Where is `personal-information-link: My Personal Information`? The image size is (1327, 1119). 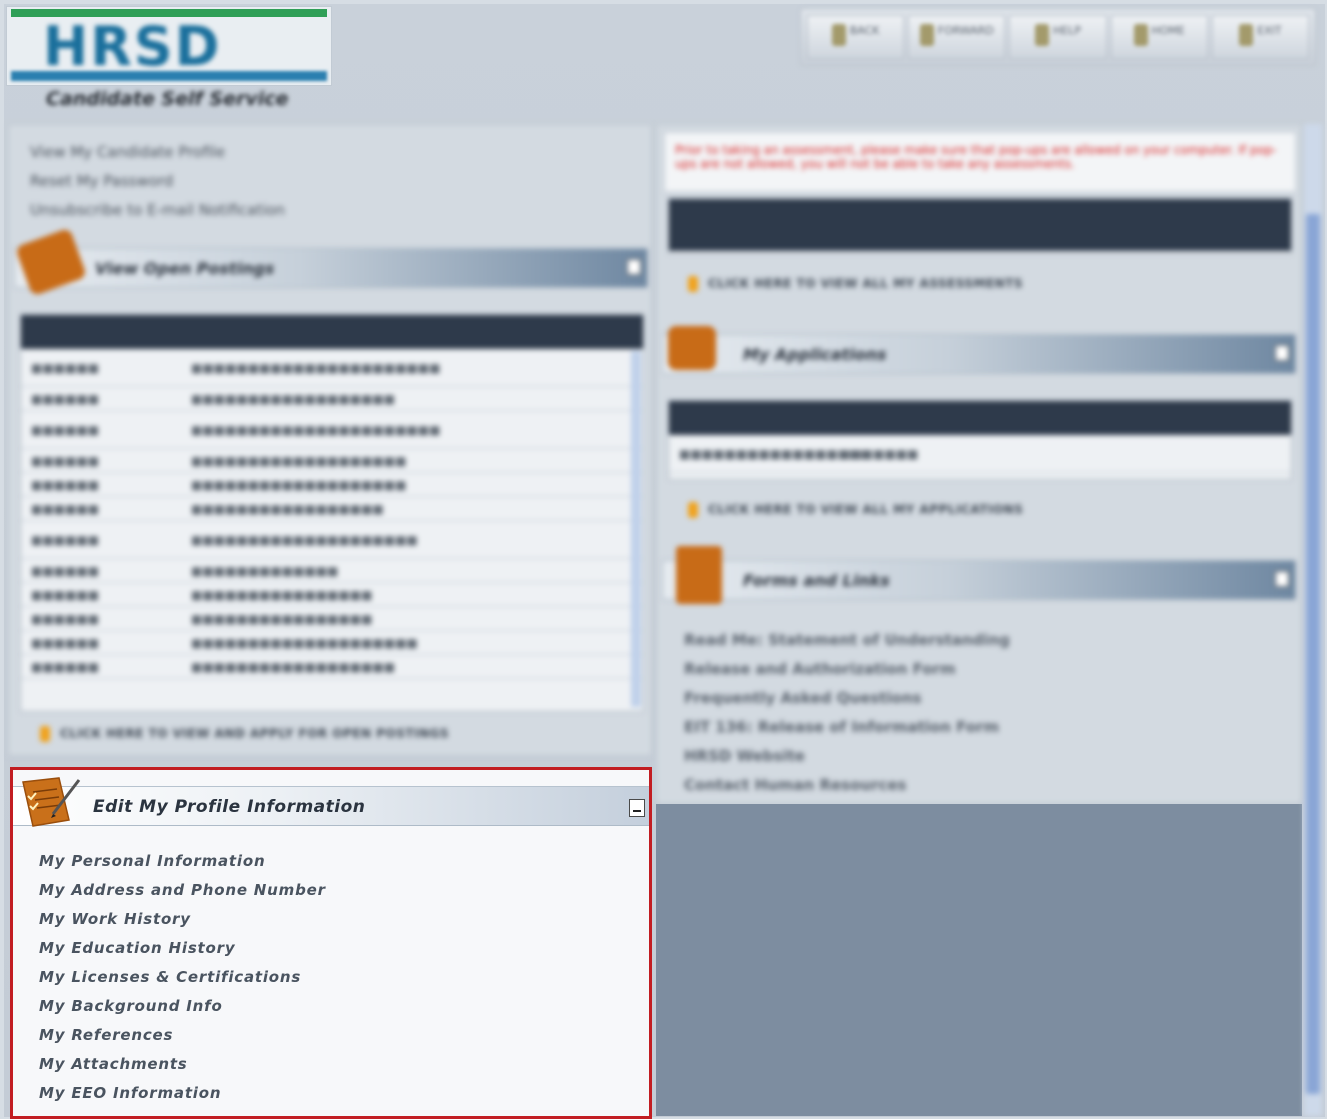 personal-information-link: My Personal Information is located at coordinates (182, 866).